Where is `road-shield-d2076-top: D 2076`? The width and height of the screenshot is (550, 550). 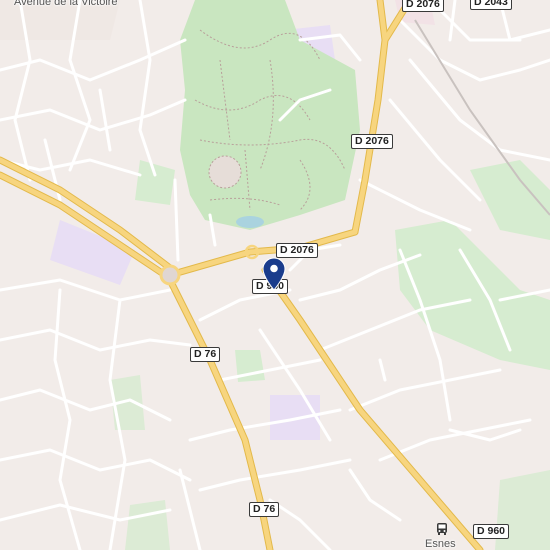
road-shield-d2076-top: D 2076 is located at coordinates (423, 6).